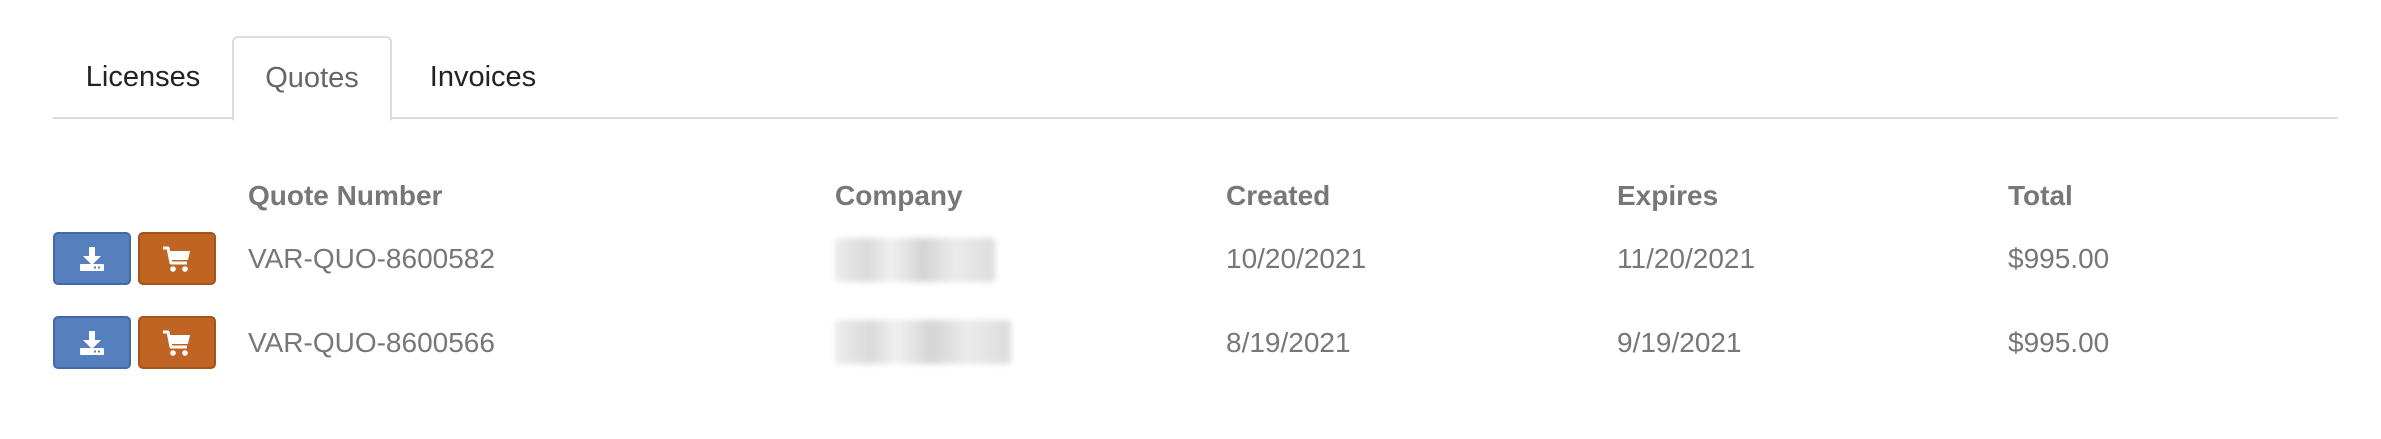  I want to click on table-row-1-created: 10/20/2021, so click(1296, 258).